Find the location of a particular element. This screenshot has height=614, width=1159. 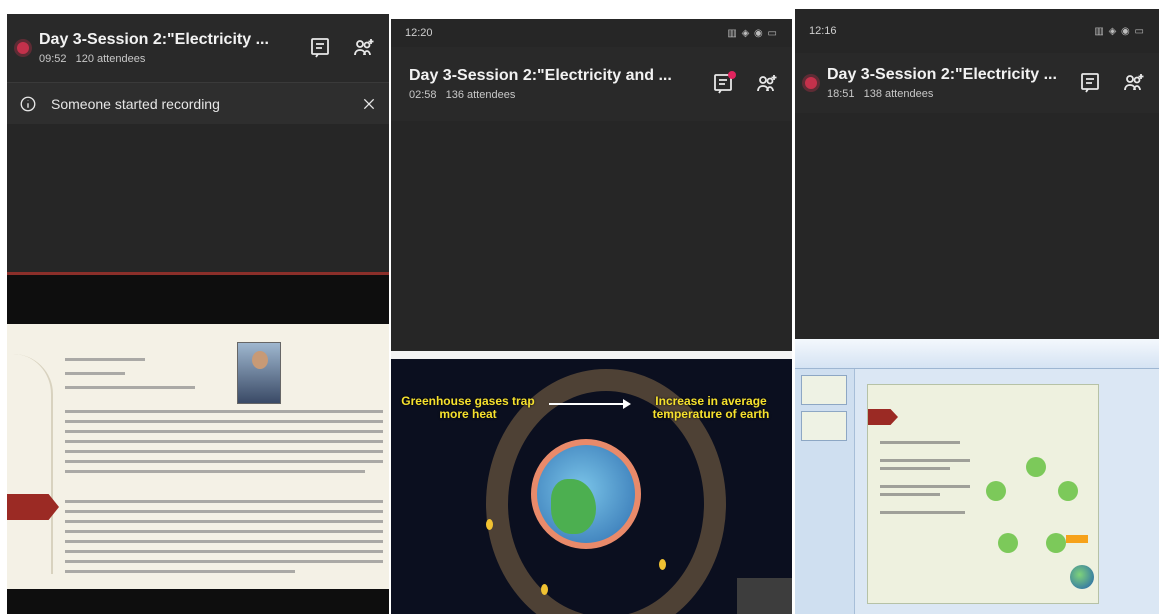

meeting-meta: 02:58 136 attendees is located at coordinates (551, 95).